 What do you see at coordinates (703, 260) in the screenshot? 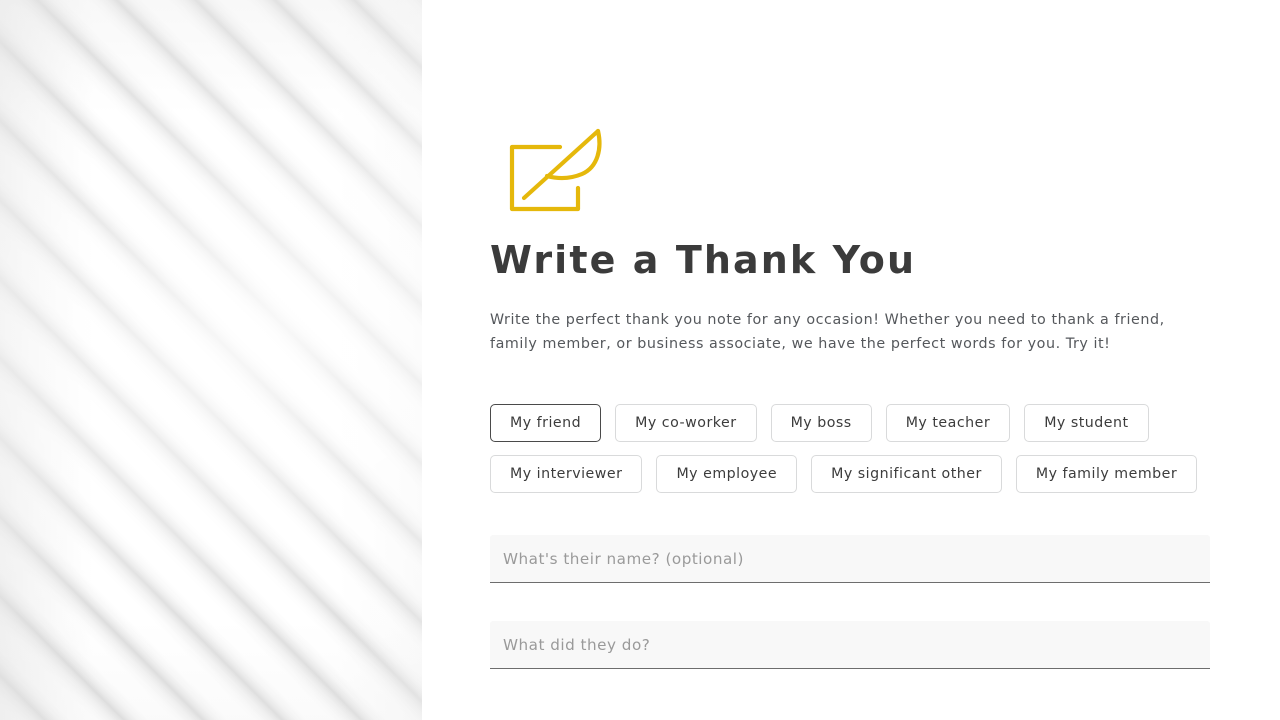
I see `page-title: Write a Thank You` at bounding box center [703, 260].